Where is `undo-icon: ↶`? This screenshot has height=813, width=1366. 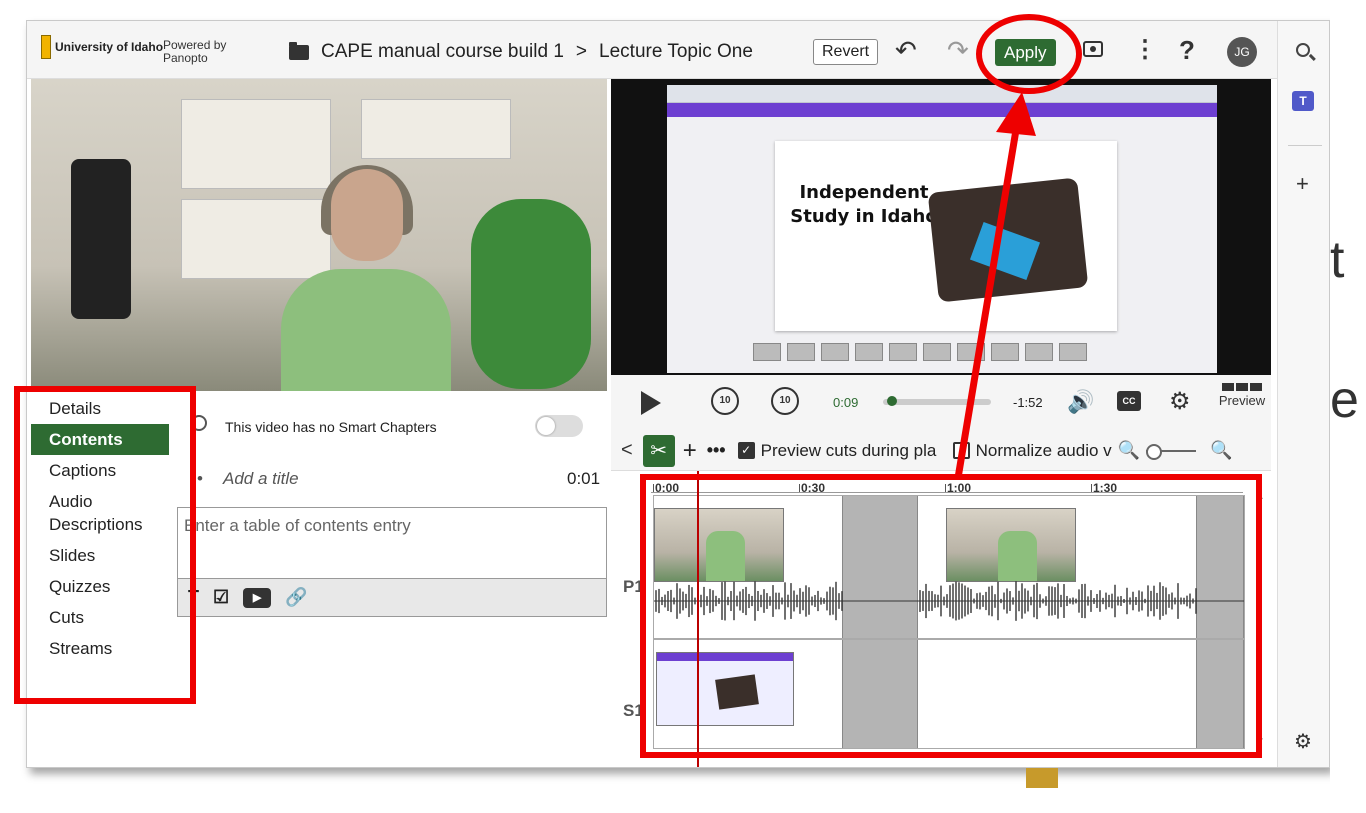
undo-icon: ↶ is located at coordinates (906, 50).